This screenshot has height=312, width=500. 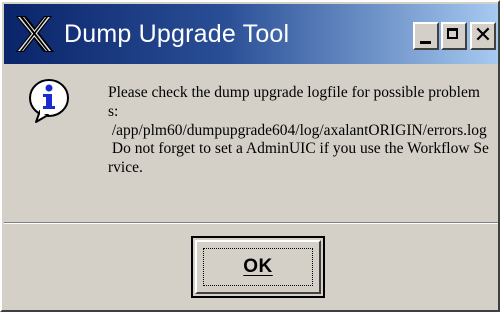 What do you see at coordinates (426, 36) in the screenshot?
I see `minimize-button` at bounding box center [426, 36].